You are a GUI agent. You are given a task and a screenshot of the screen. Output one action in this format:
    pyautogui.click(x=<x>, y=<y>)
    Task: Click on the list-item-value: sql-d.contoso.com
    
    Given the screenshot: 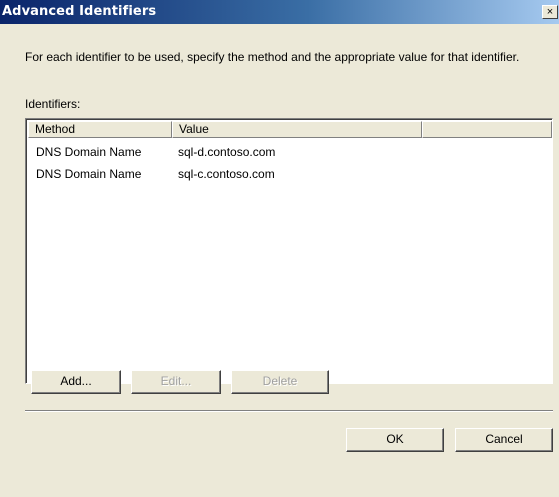 What is the action you would take?
    pyautogui.click(x=227, y=152)
    